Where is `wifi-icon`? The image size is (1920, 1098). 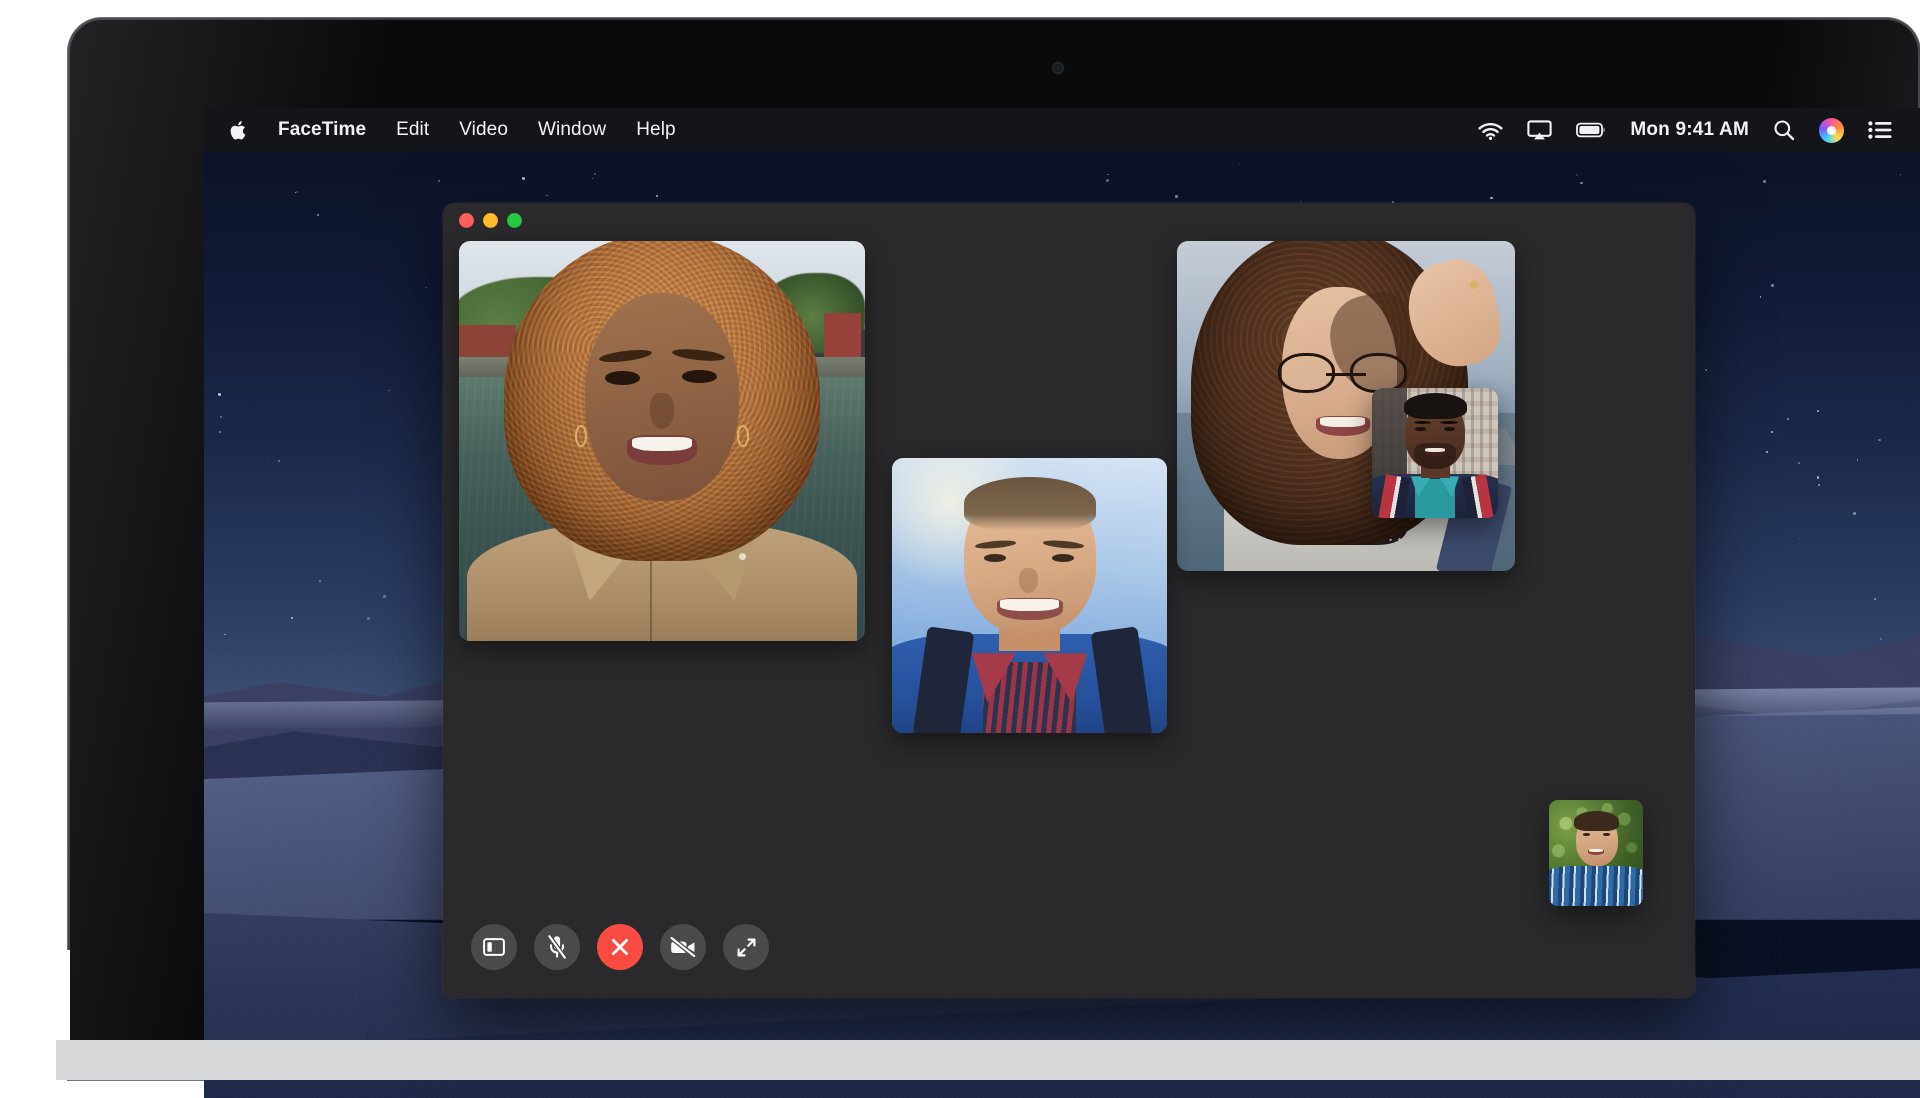
wifi-icon is located at coordinates (1490, 130).